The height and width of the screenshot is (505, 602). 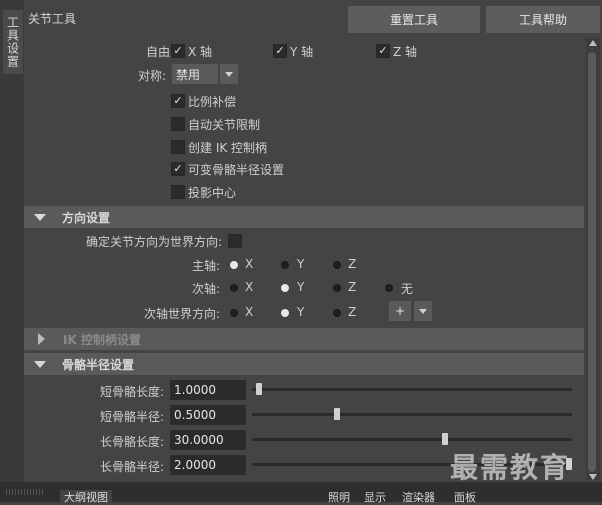 I want to click on expand-arrow-icon, so click(x=41, y=339).